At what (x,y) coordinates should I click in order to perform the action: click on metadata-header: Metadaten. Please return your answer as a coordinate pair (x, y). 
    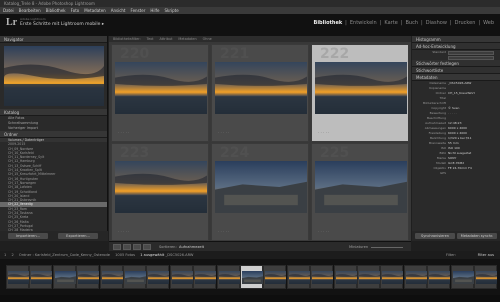
    Looking at the image, I should click on (456, 77).